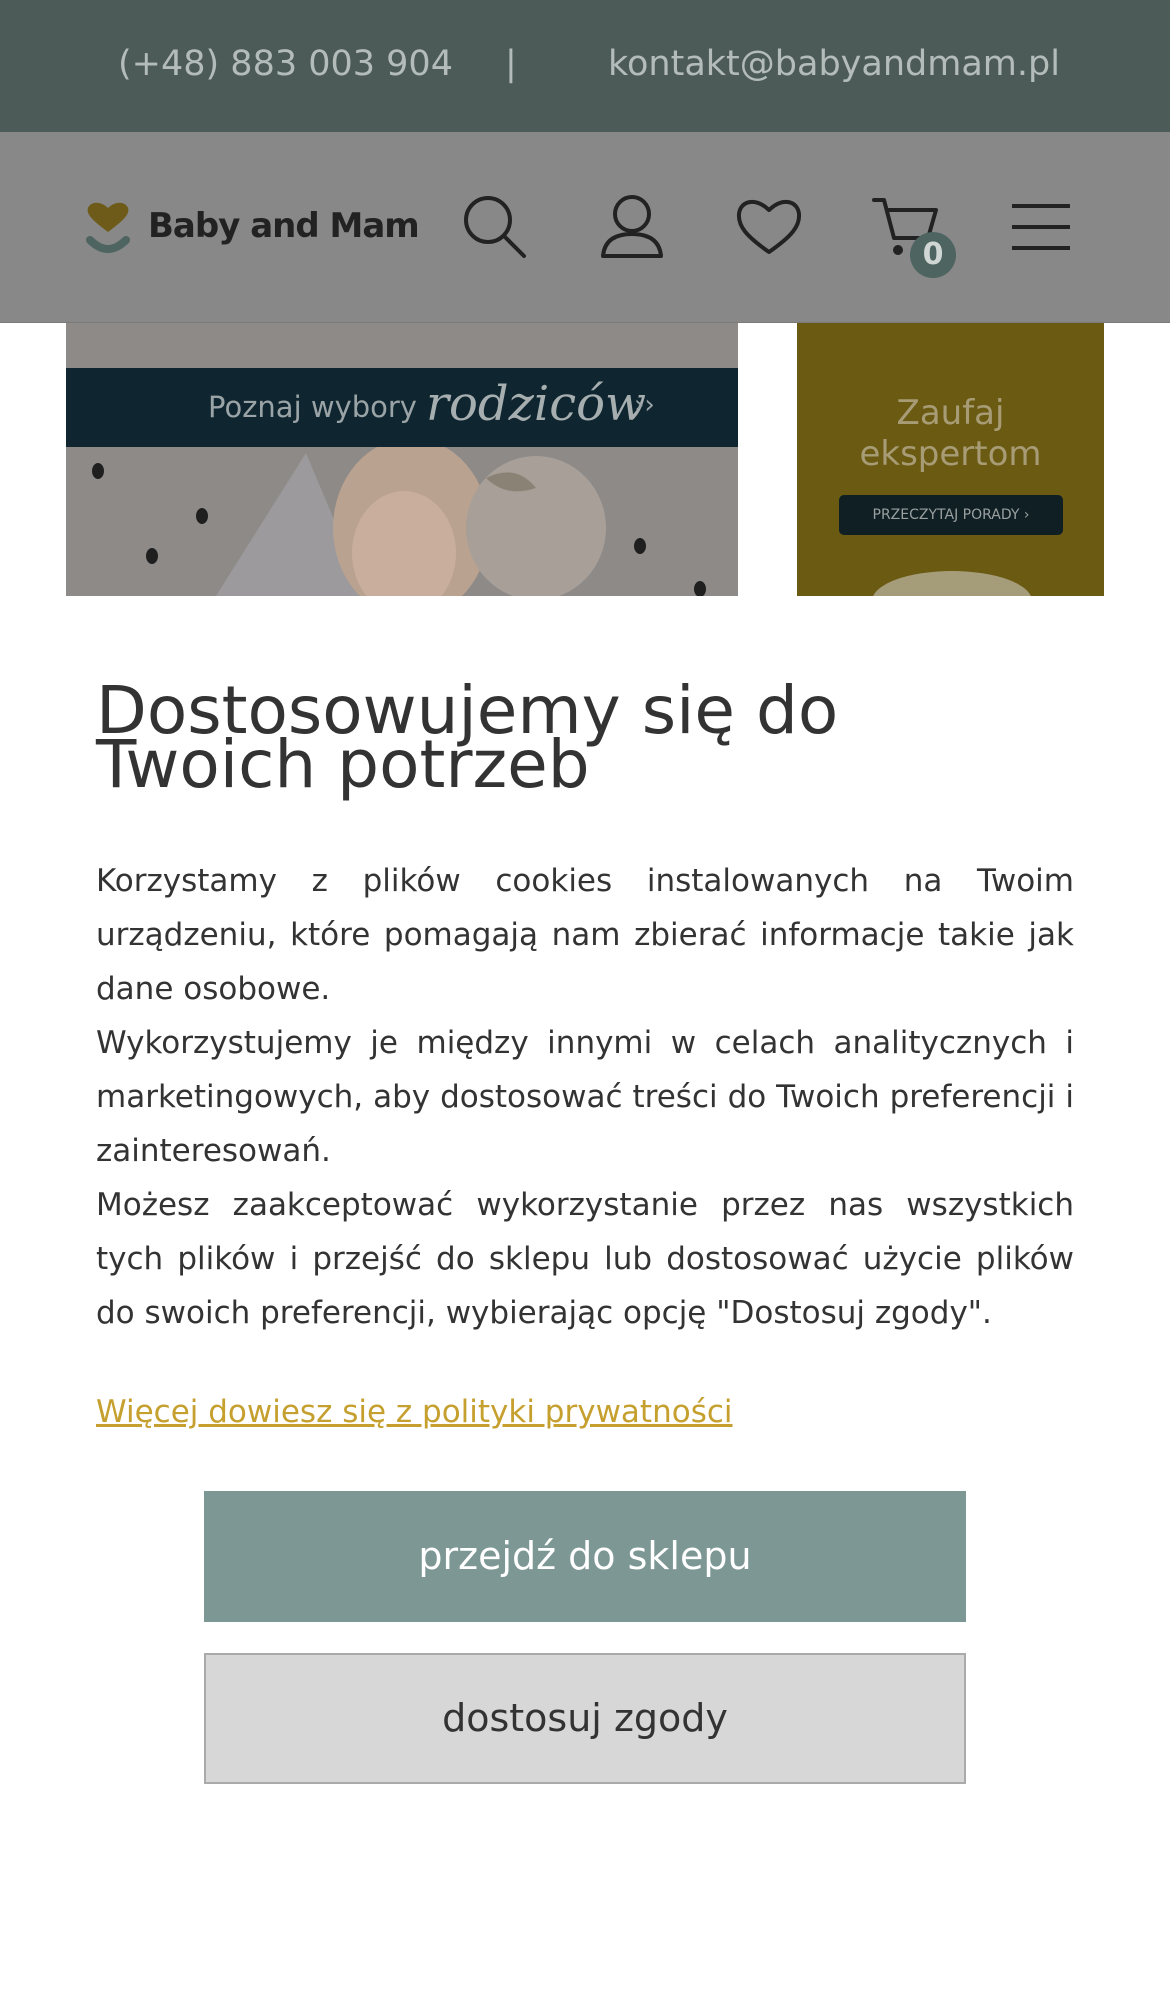  I want to click on hero-strip: Poznaj wybory rodziców ››, so click(402, 407).